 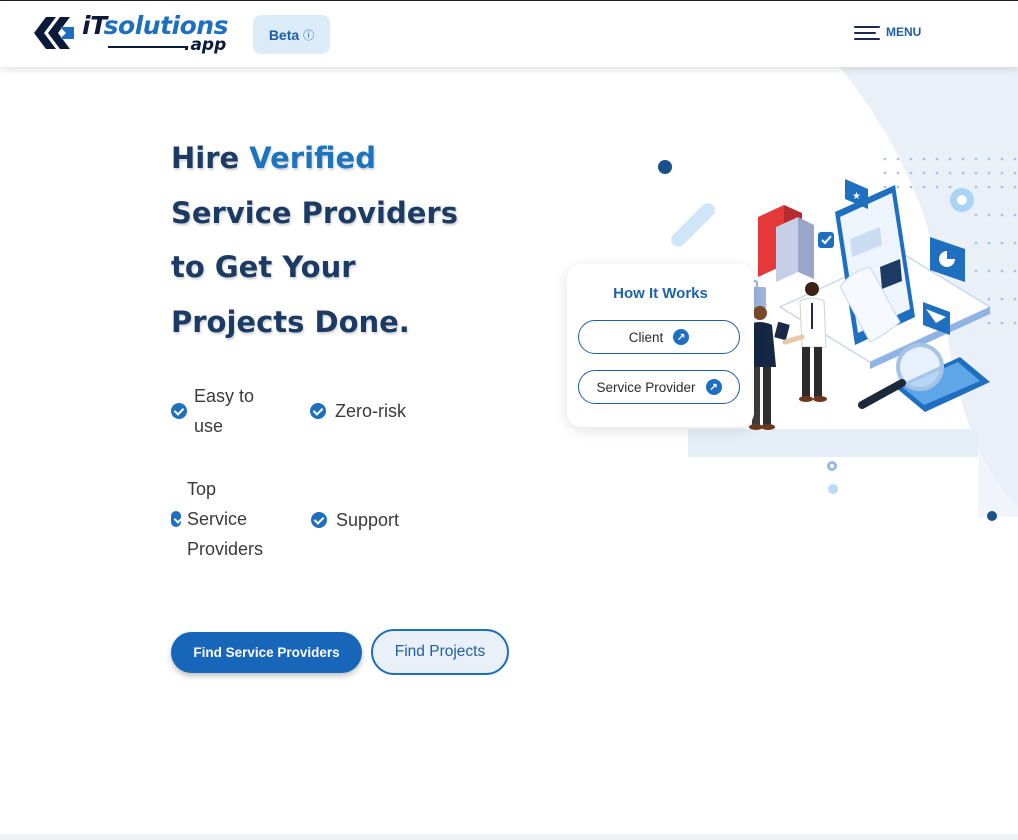 What do you see at coordinates (205, 45) in the screenshot?
I see `logo-suffix: .app` at bounding box center [205, 45].